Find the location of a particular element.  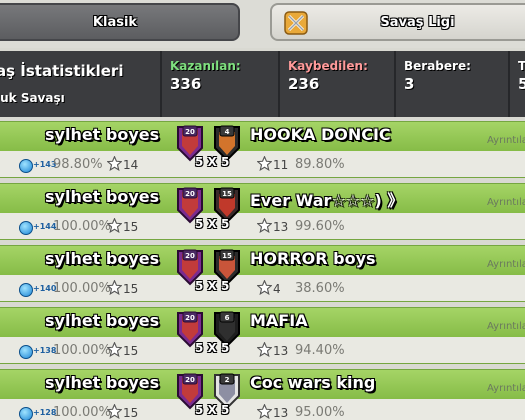

stat-total-label: T is located at coordinates (521, 66).